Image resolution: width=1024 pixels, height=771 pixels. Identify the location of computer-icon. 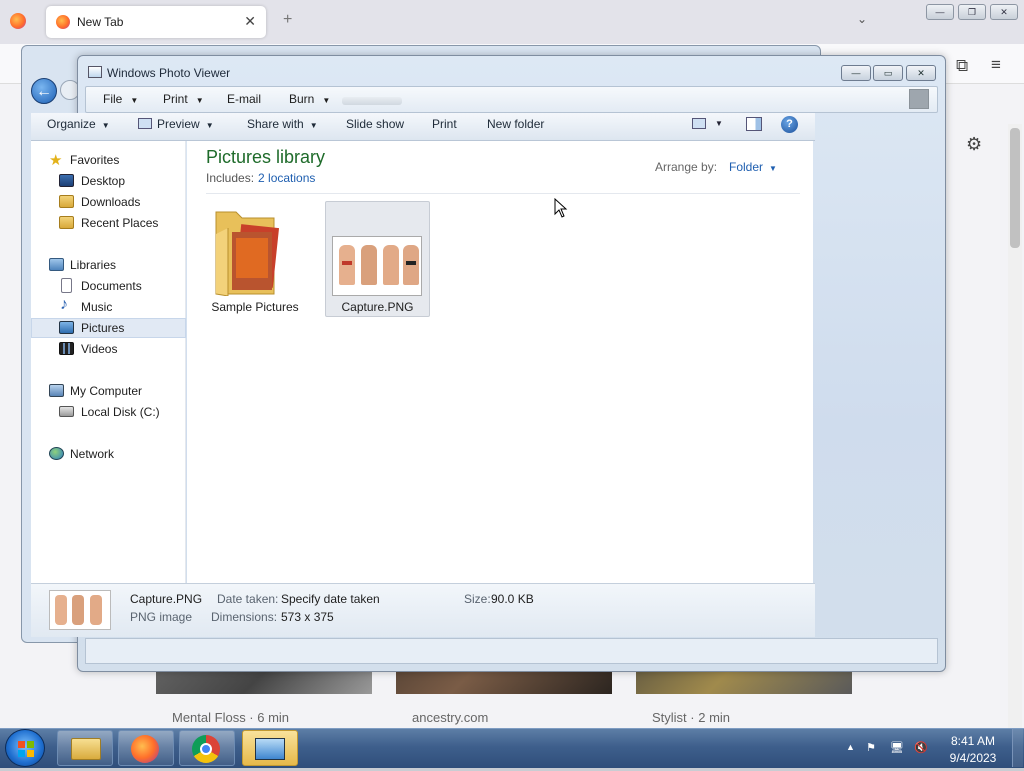
(56, 390).